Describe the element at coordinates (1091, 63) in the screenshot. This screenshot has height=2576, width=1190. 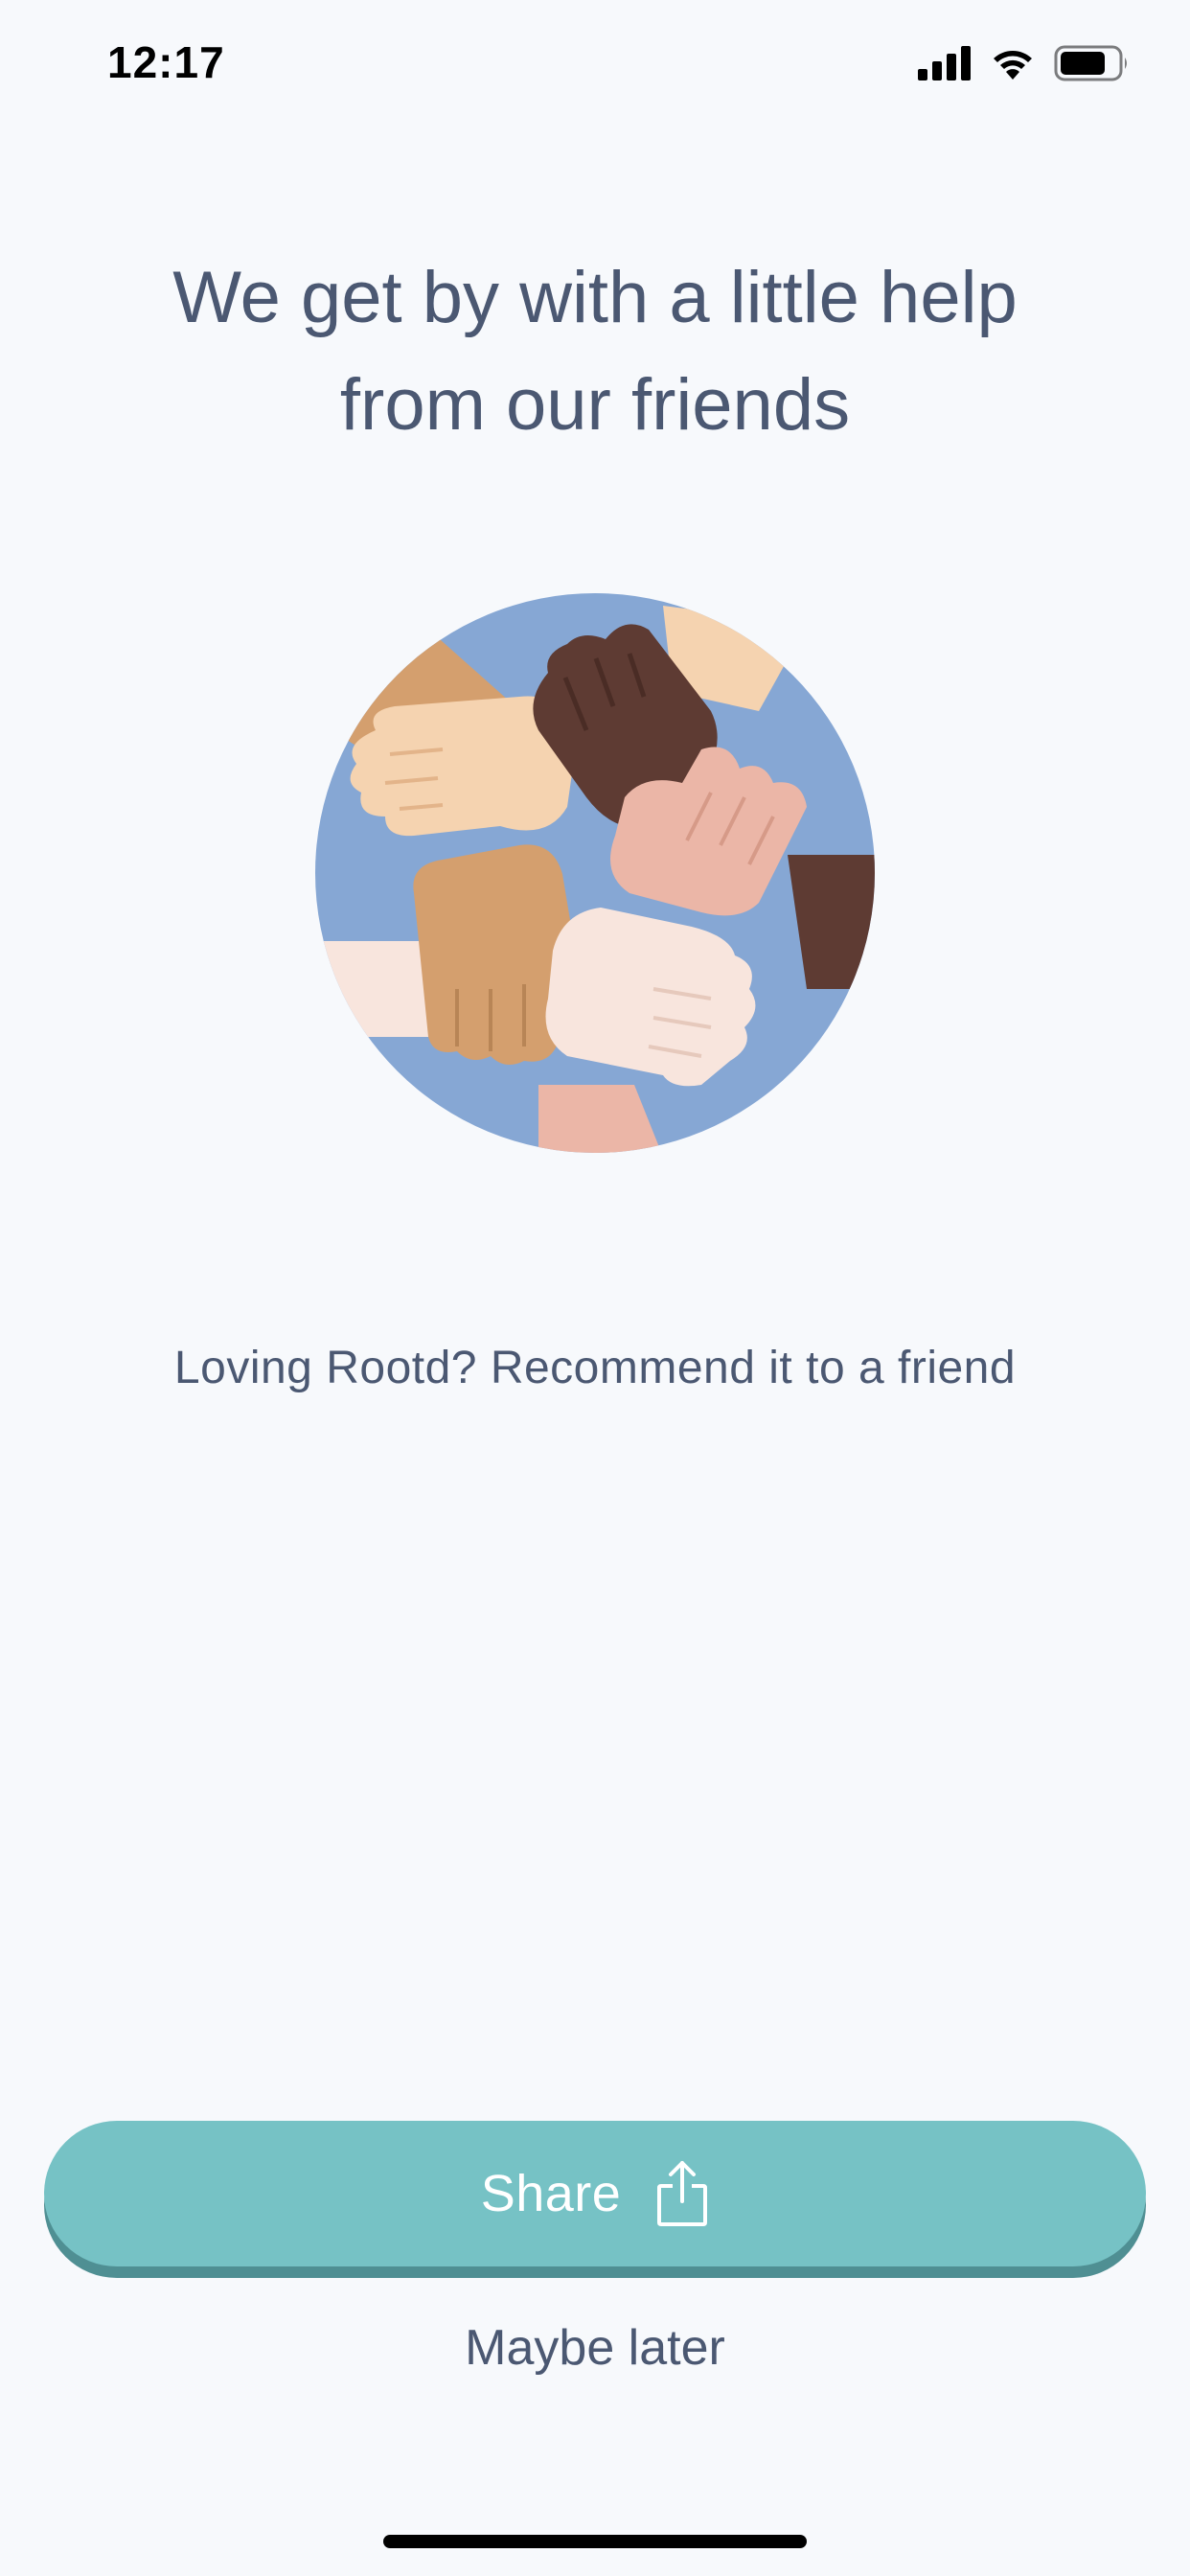
I see `battery-icon` at that location.